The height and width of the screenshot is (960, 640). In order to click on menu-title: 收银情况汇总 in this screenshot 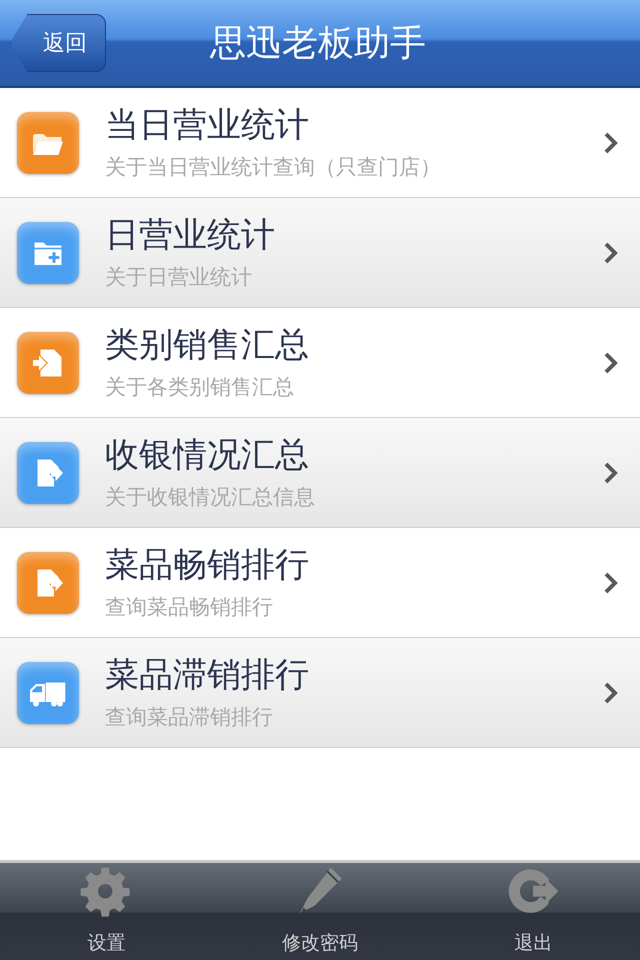, I will do `click(207, 454)`.